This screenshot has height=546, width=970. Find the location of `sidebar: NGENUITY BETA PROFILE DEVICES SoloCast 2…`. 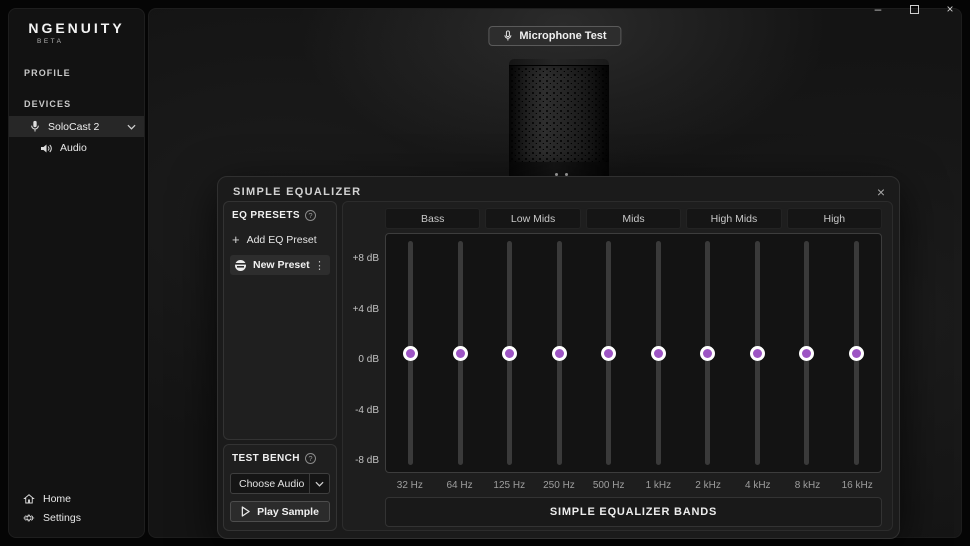

sidebar: NGENUITY BETA PROFILE DEVICES SoloCast 2… is located at coordinates (76, 273).